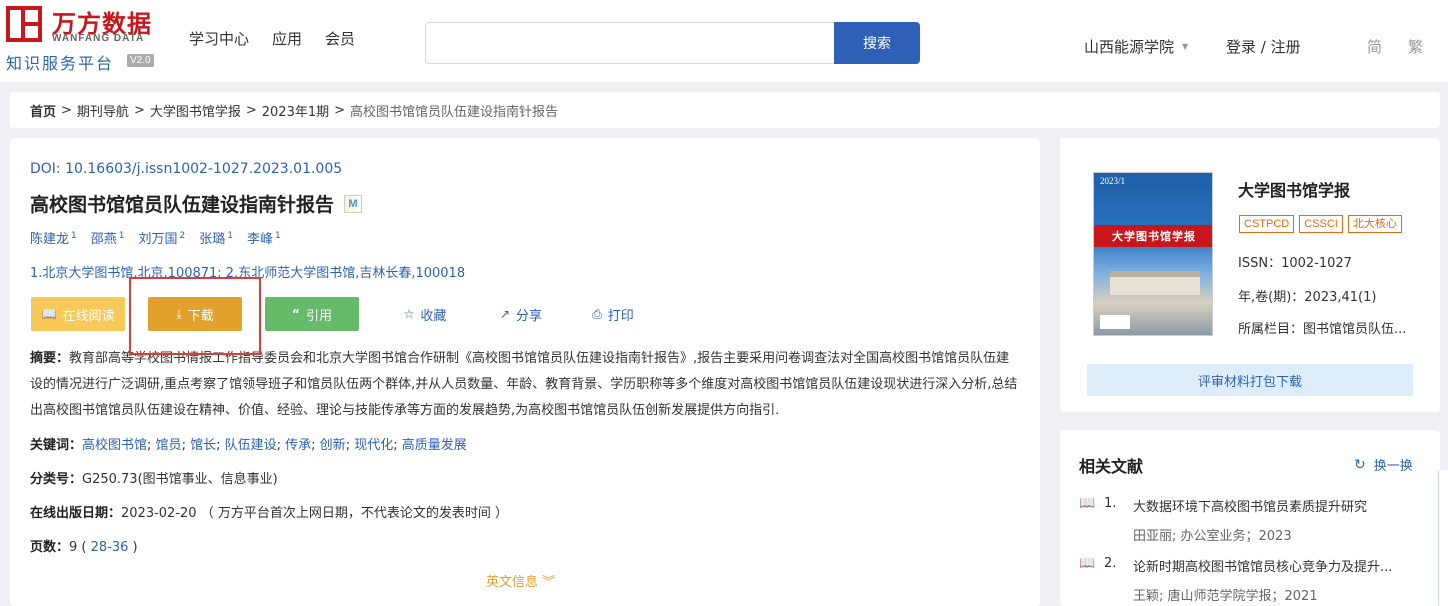  Describe the element at coordinates (1415, 46) in the screenshot. I see `lang-traditional: 繁` at that location.